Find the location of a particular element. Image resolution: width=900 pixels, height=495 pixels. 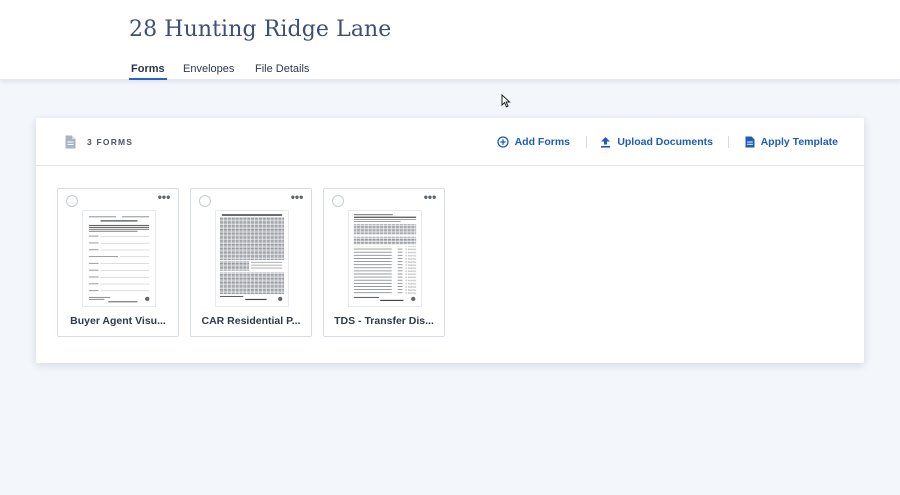

upload-documents-label: Upload Documents is located at coordinates (665, 142).